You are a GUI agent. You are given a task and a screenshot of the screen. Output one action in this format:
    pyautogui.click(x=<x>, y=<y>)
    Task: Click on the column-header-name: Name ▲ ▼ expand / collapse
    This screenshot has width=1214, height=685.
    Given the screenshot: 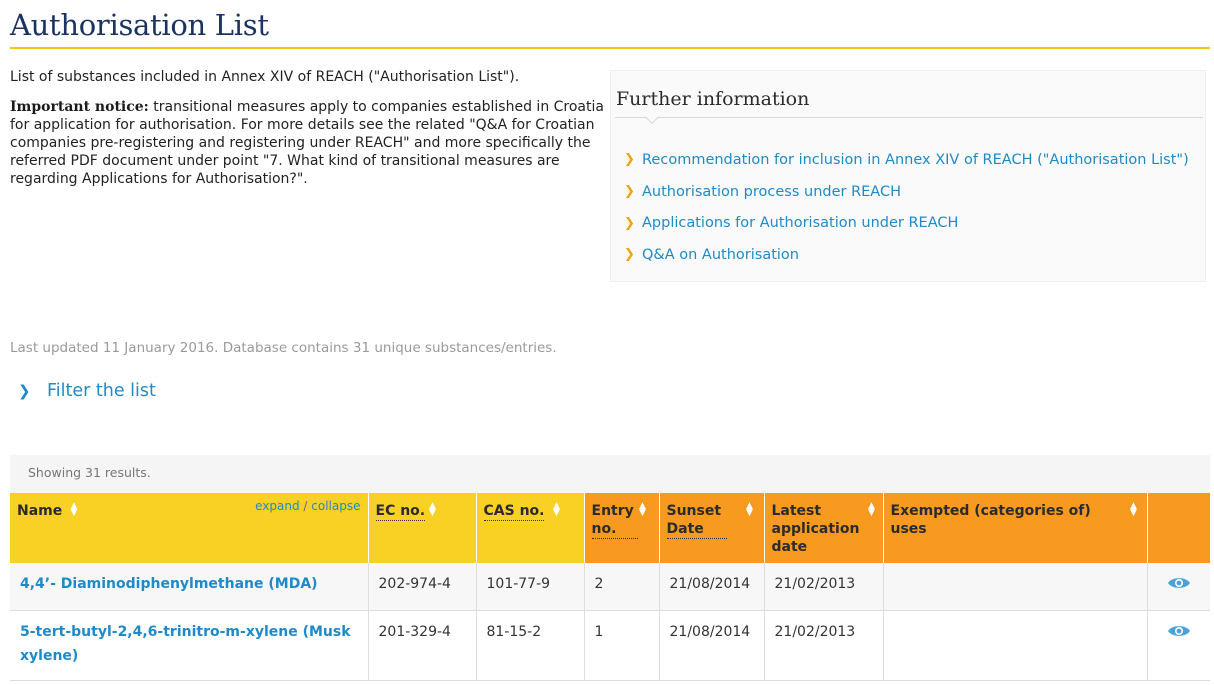 What is the action you would take?
    pyautogui.click(x=189, y=528)
    